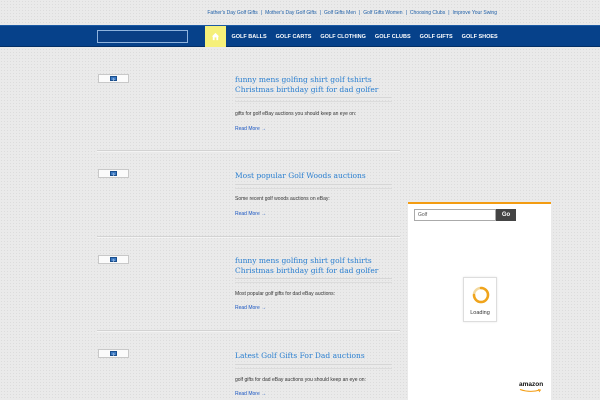 The height and width of the screenshot is (400, 600). What do you see at coordinates (530, 391) in the screenshot?
I see `amazon-smile-icon` at bounding box center [530, 391].